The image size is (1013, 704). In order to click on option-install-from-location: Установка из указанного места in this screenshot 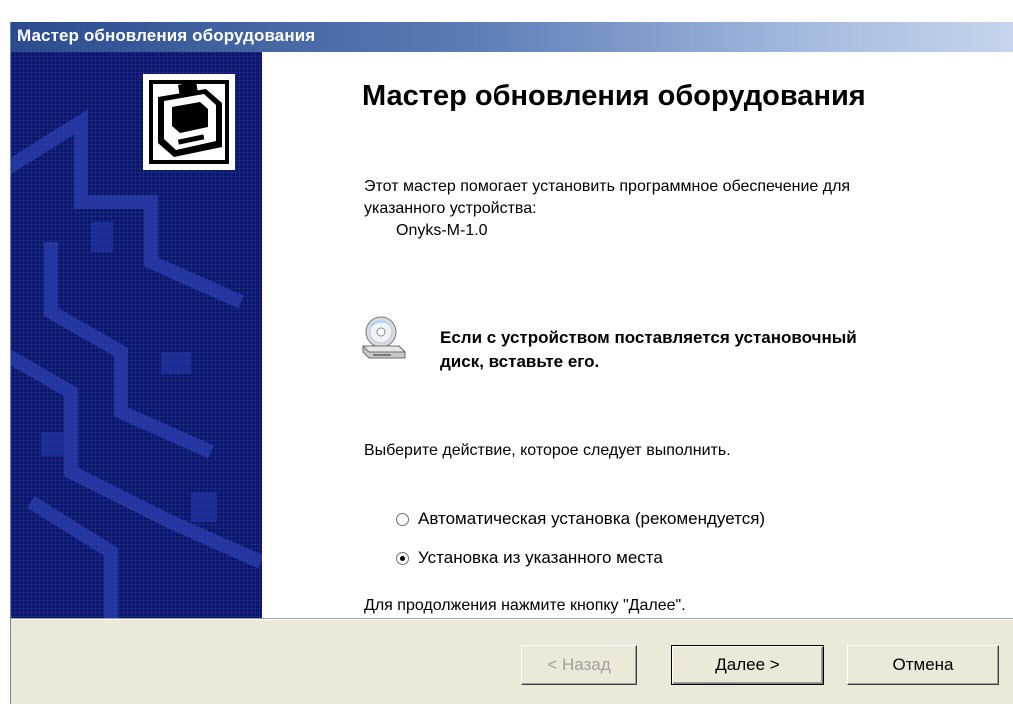, I will do `click(529, 558)`.